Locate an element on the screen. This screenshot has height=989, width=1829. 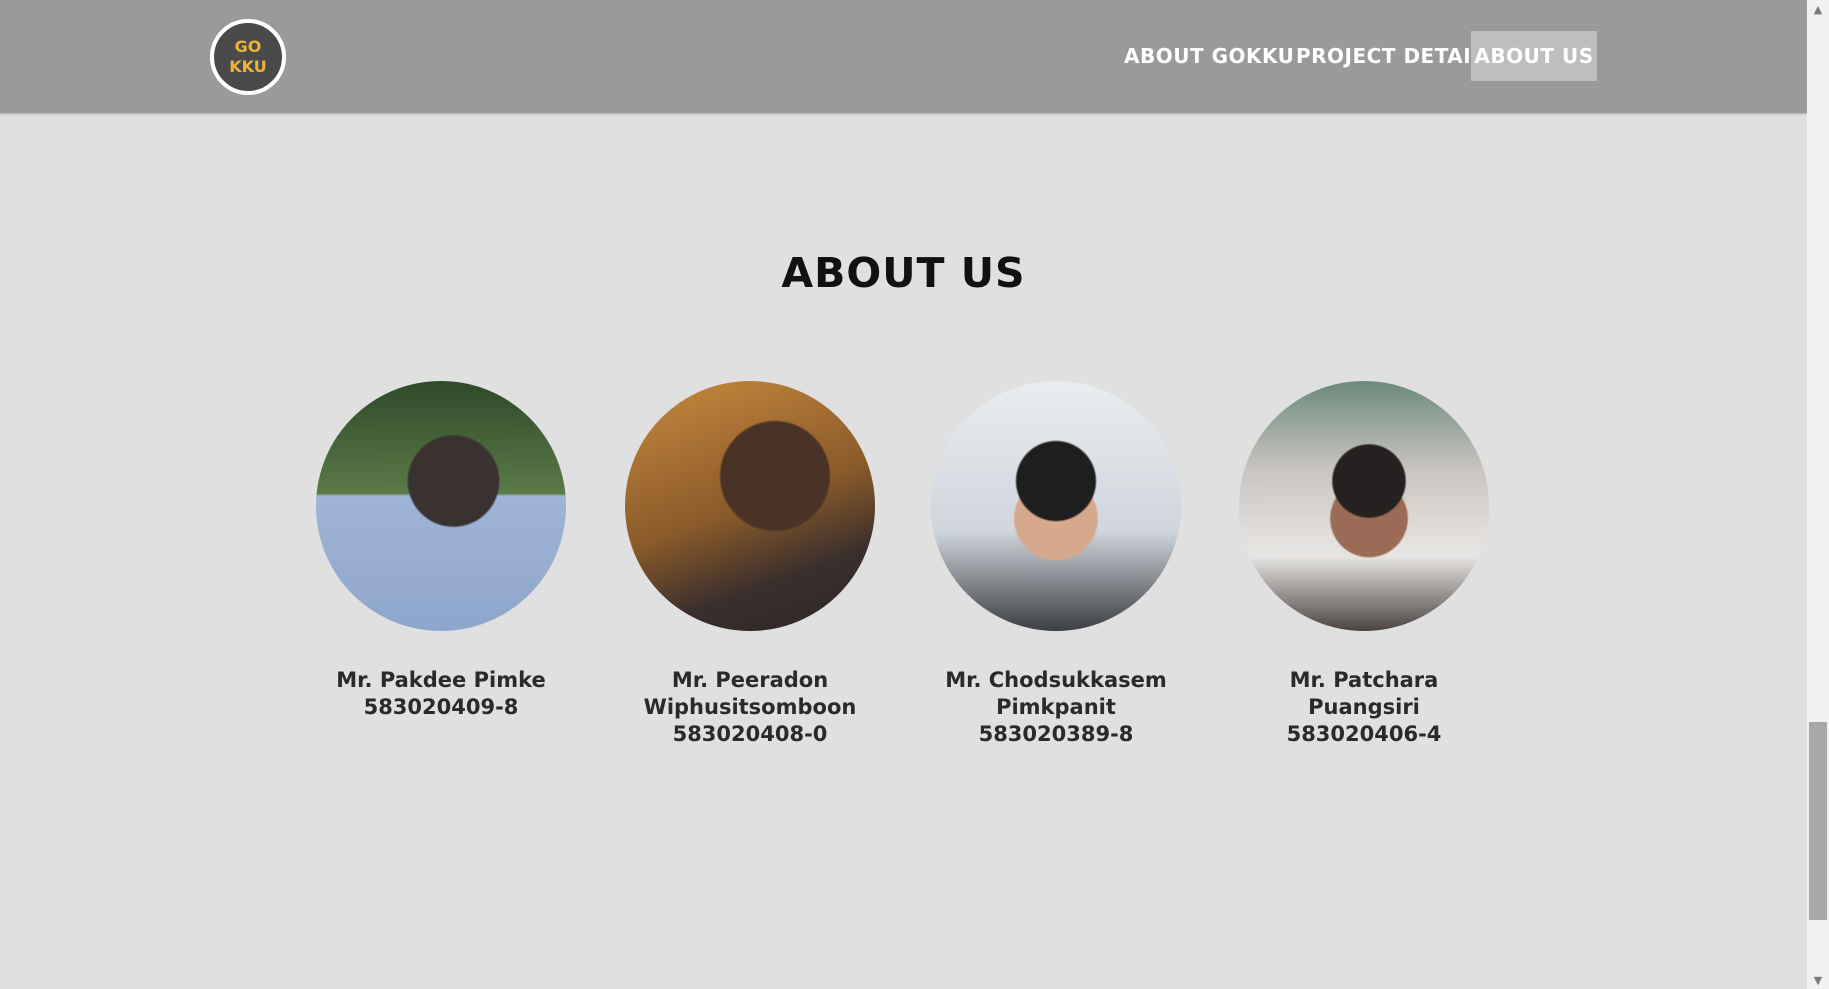
chevron-up-icon: ▲ is located at coordinates (1818, 9).